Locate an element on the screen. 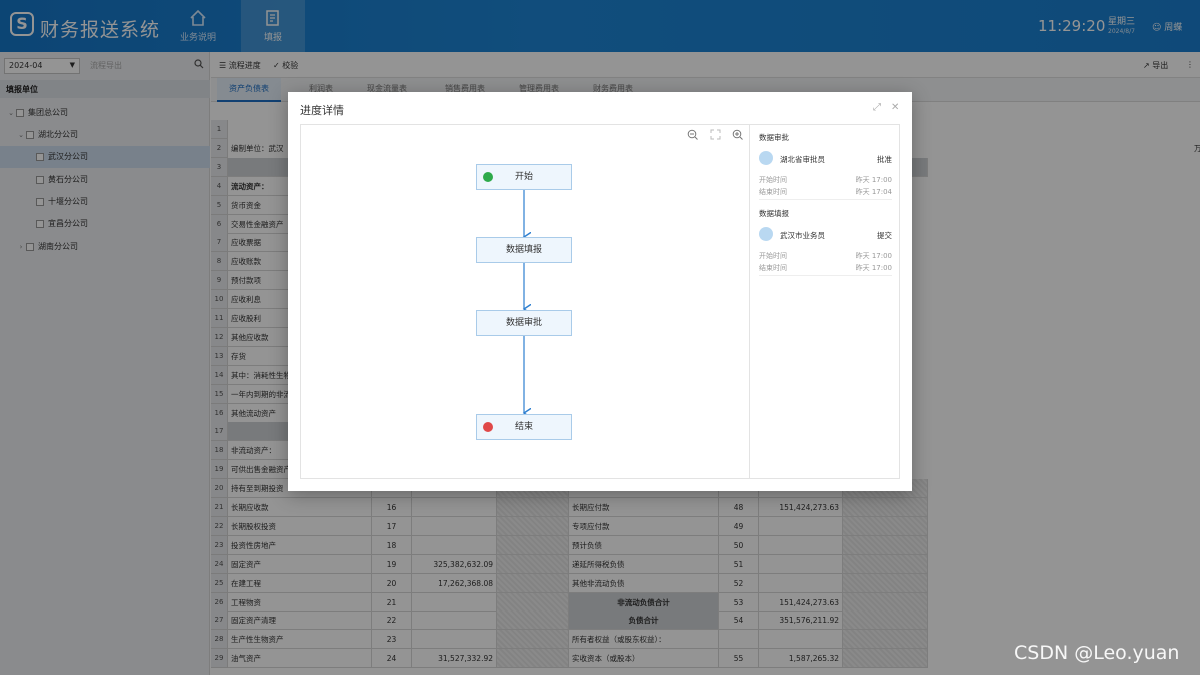 The height and width of the screenshot is (675, 1200). node-label: 结束 is located at coordinates (523, 427).